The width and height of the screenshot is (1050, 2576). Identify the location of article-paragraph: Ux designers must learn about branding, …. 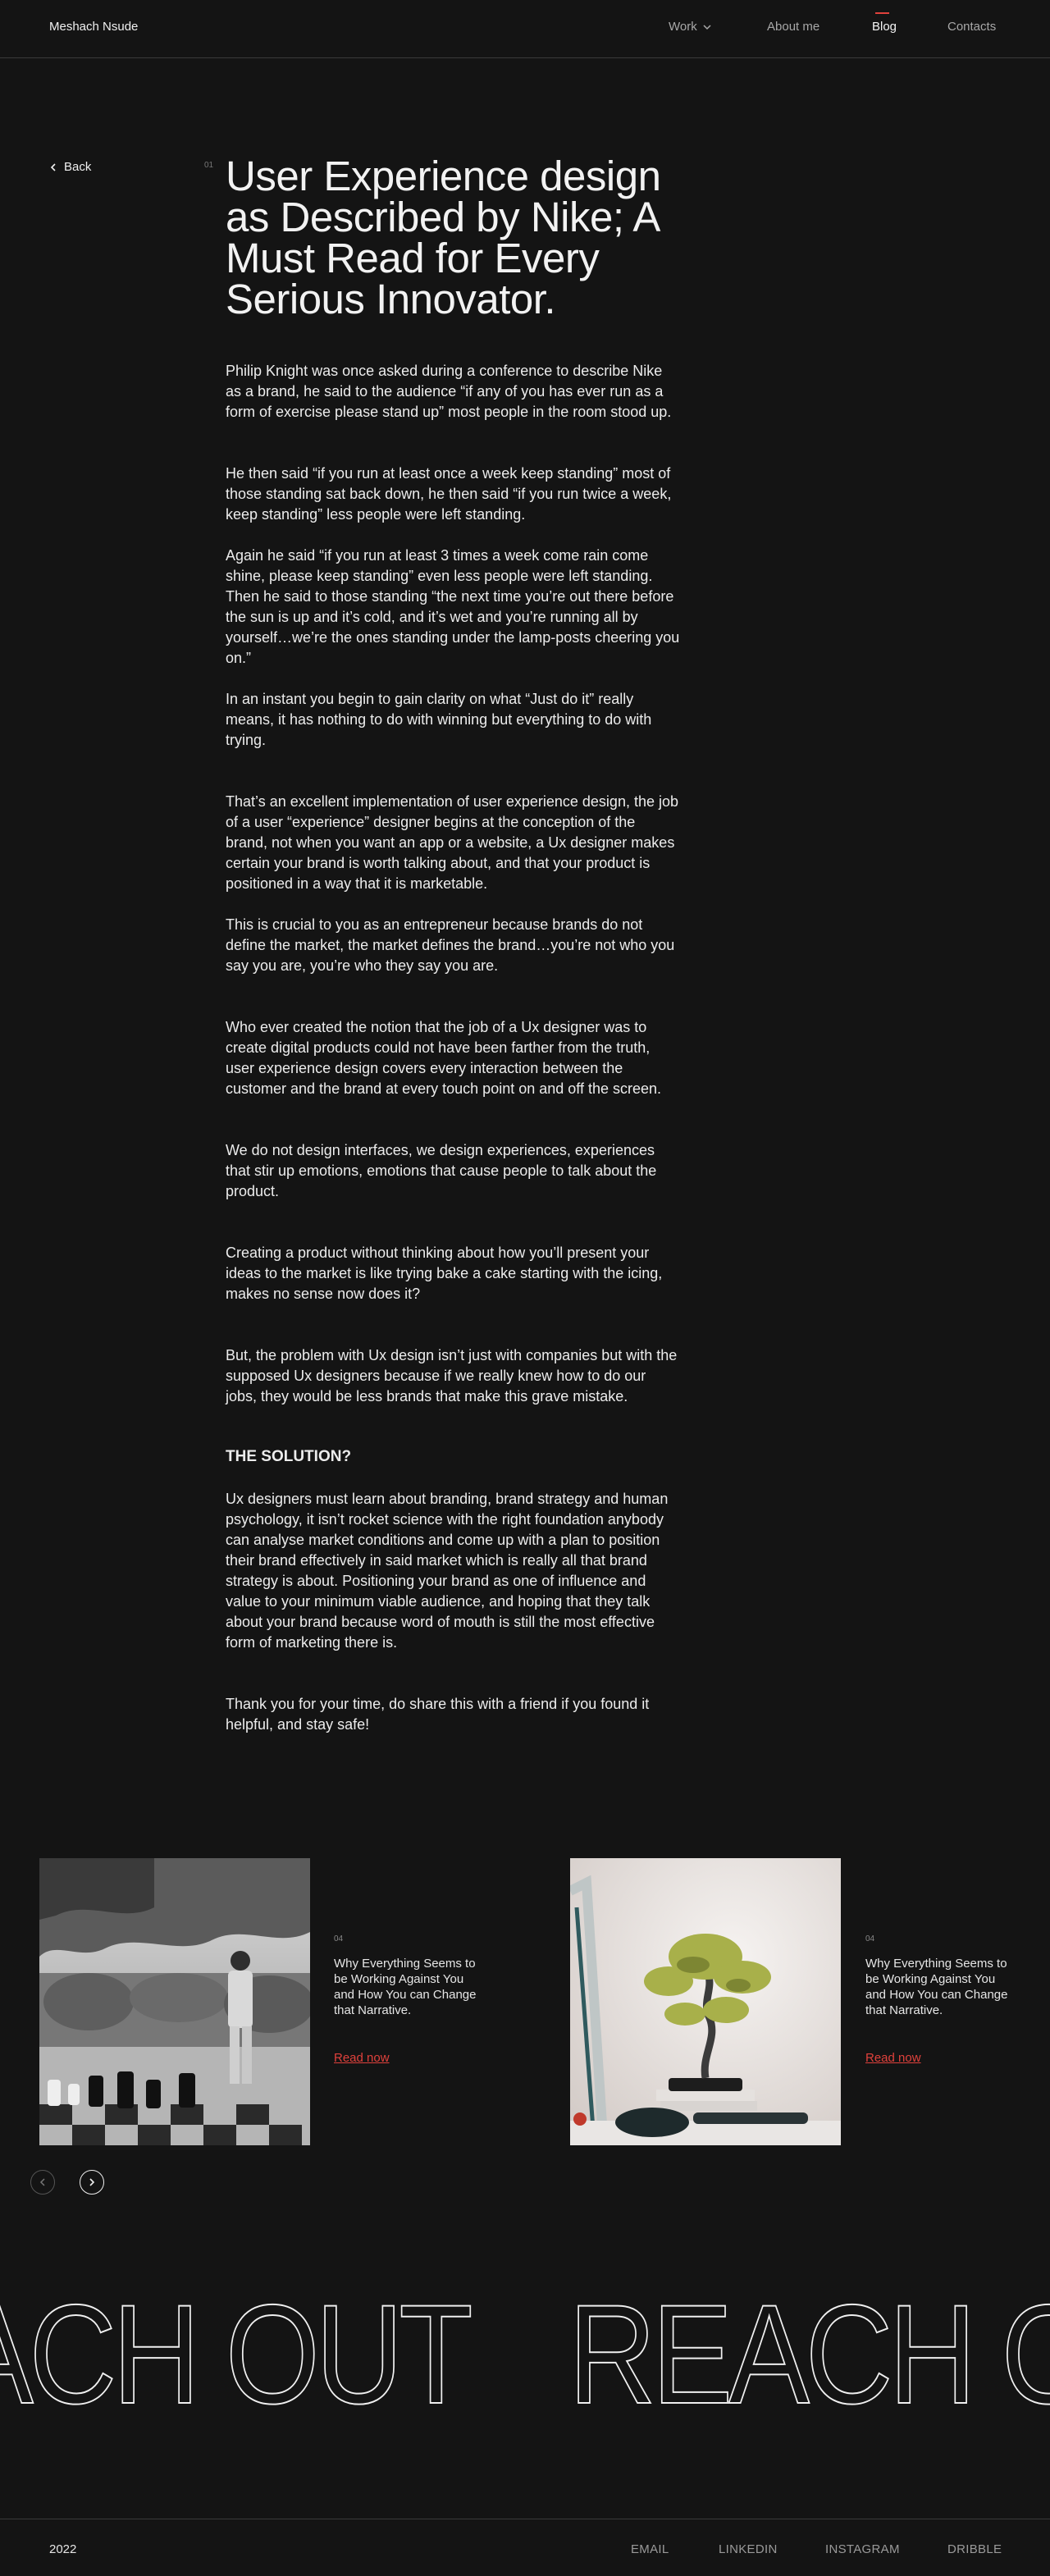
(447, 1571).